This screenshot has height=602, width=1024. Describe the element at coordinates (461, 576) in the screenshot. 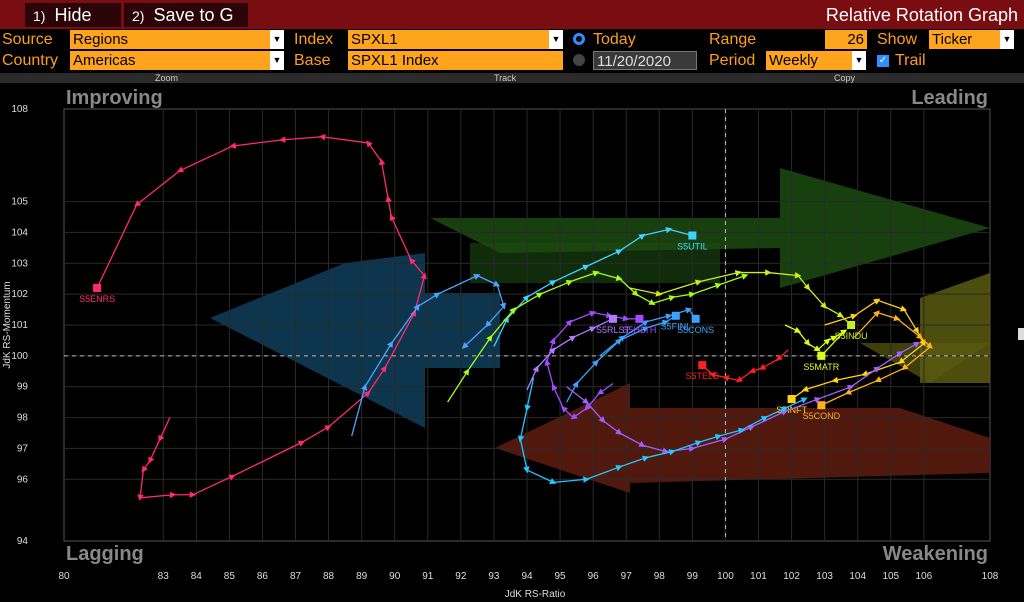

I see `x-tick-label: 92` at that location.